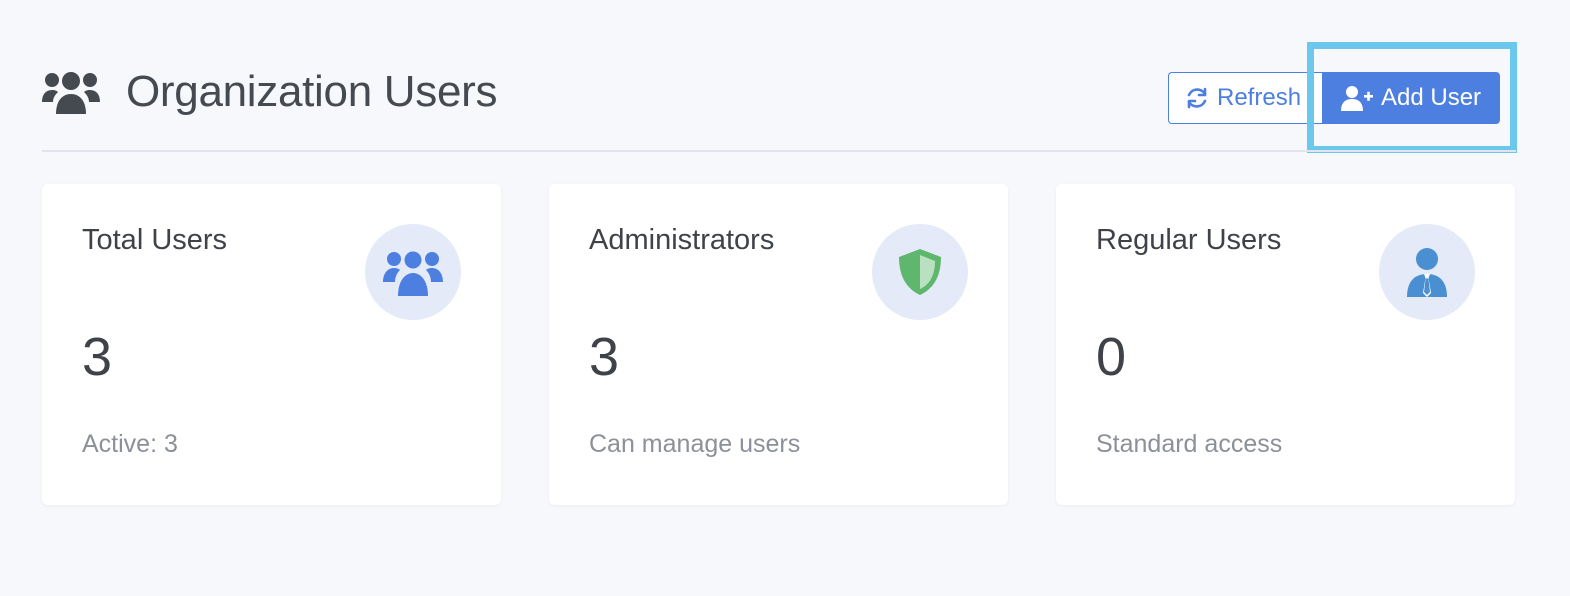 The width and height of the screenshot is (1570, 596). I want to click on shield-icon, so click(920, 272).